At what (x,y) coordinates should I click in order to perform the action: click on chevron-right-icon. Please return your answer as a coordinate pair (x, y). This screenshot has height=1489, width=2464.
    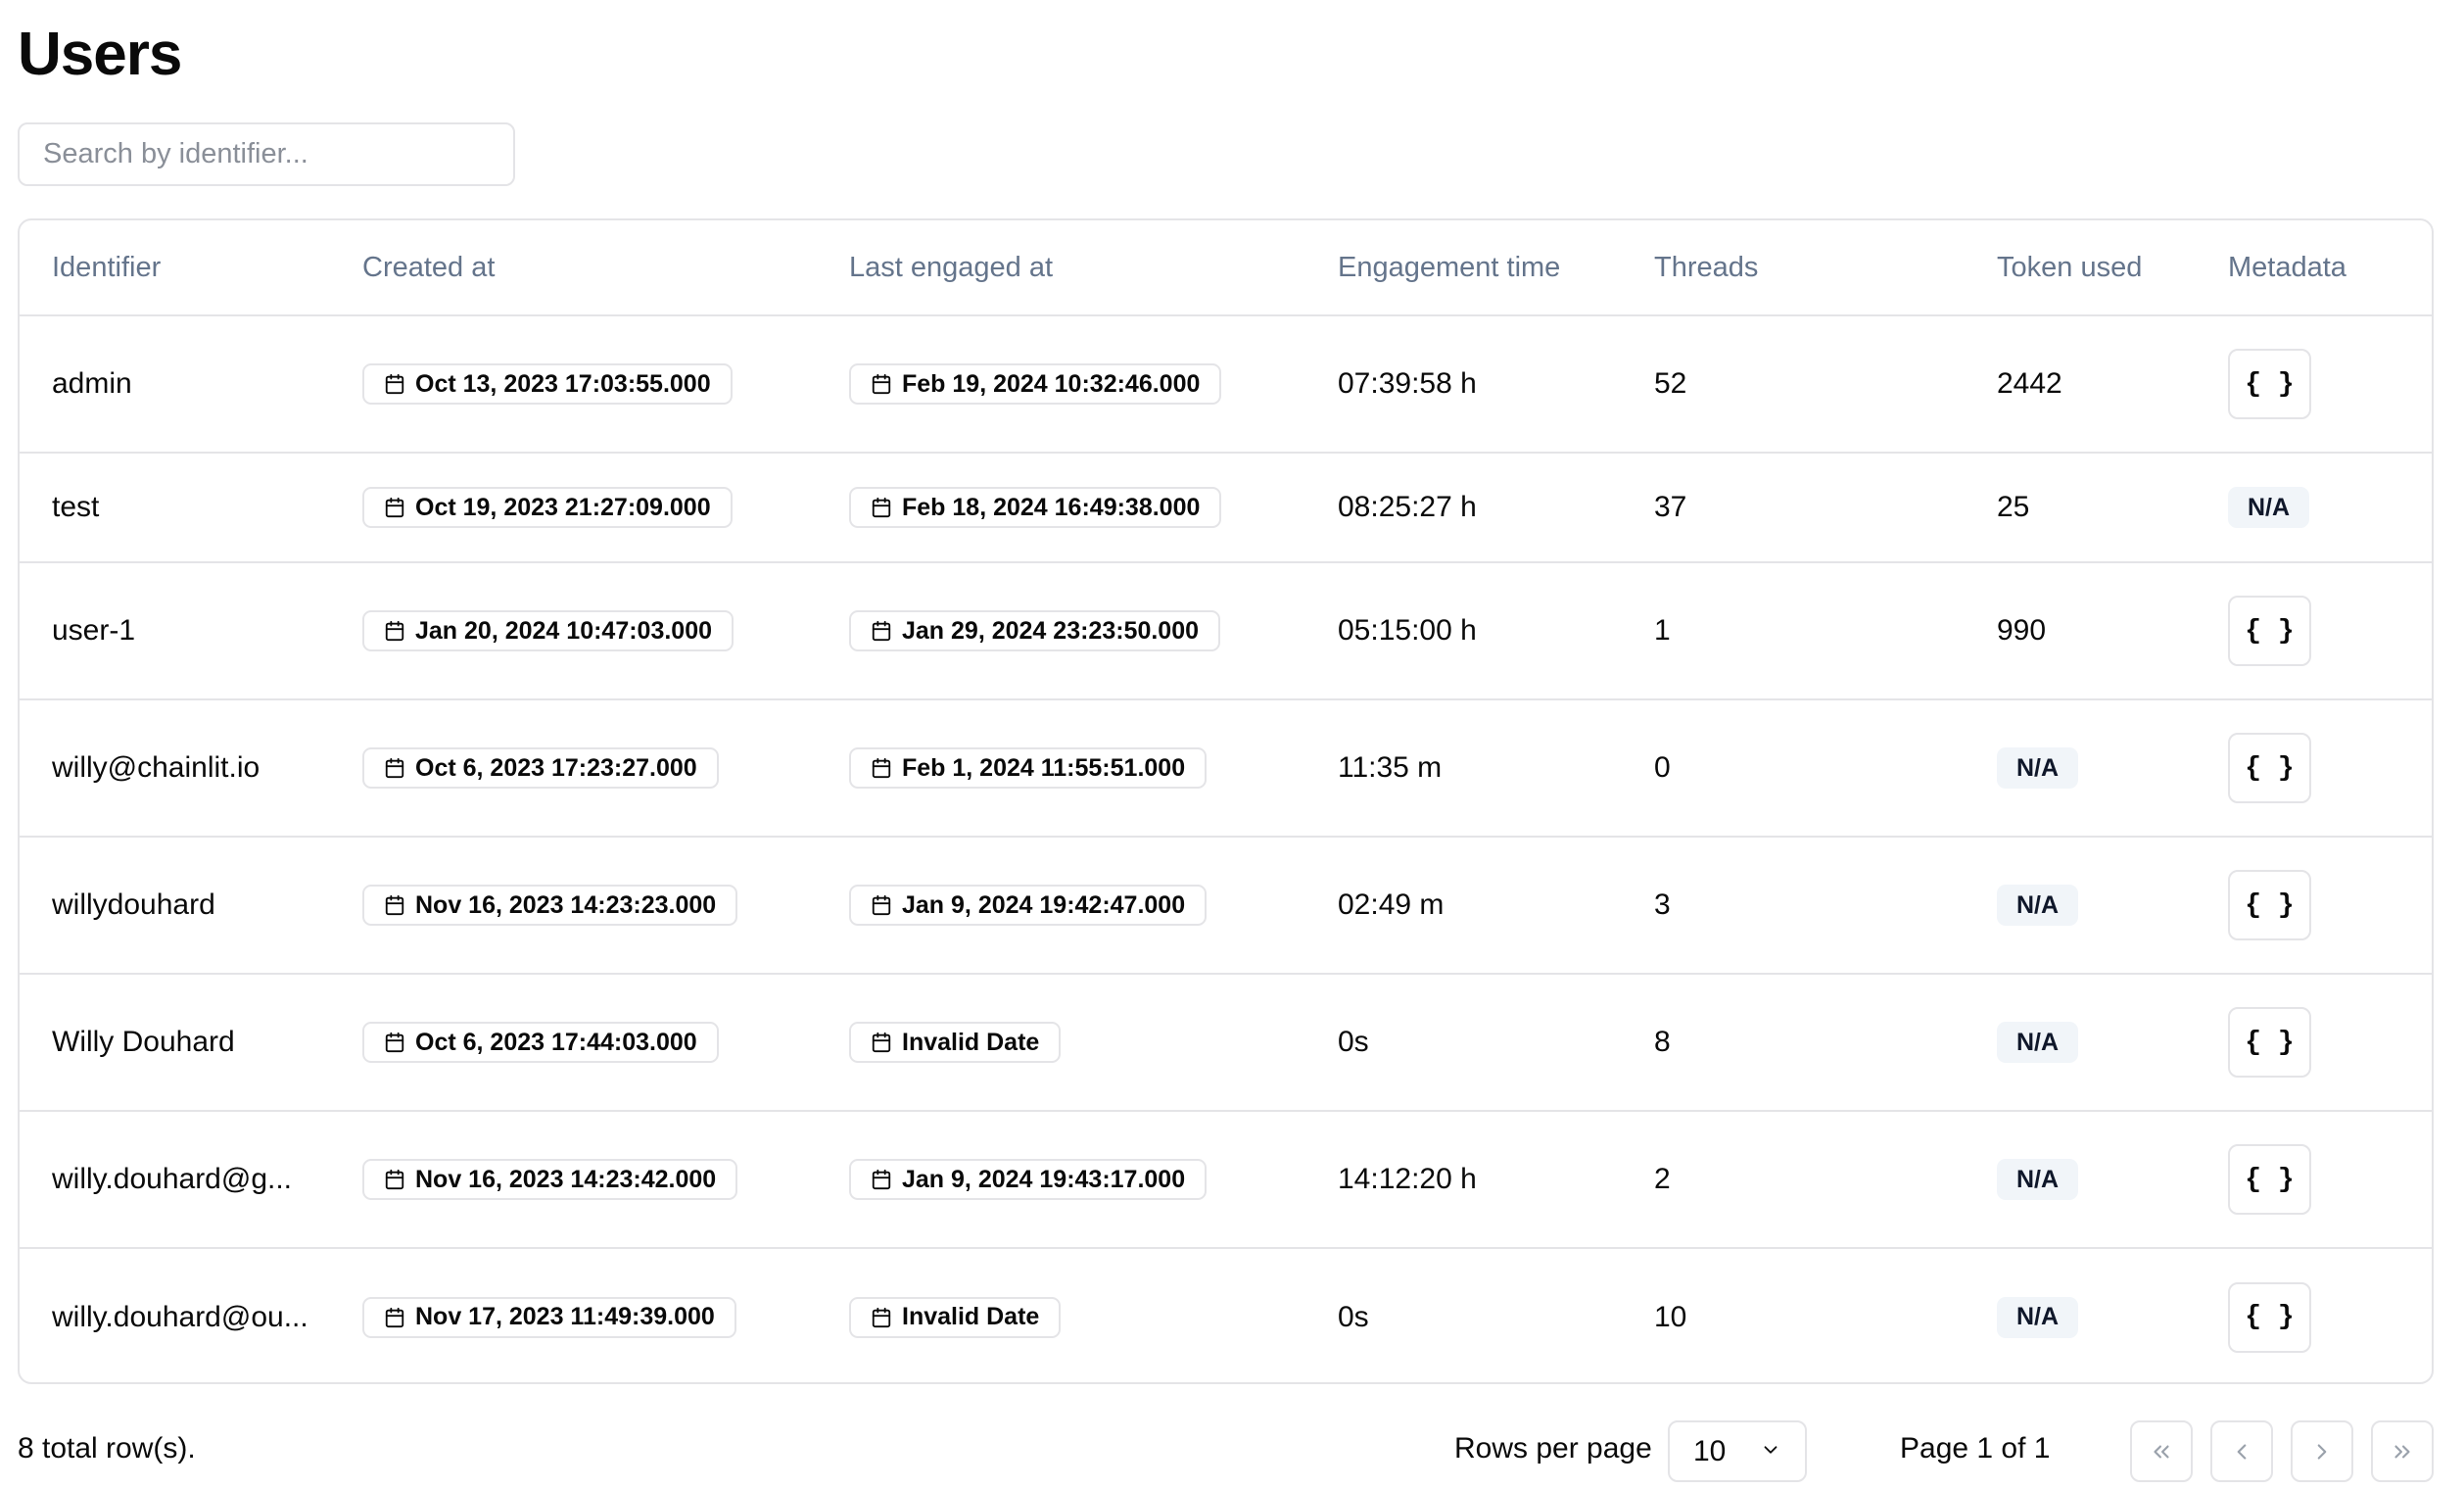
    Looking at the image, I should click on (2322, 1452).